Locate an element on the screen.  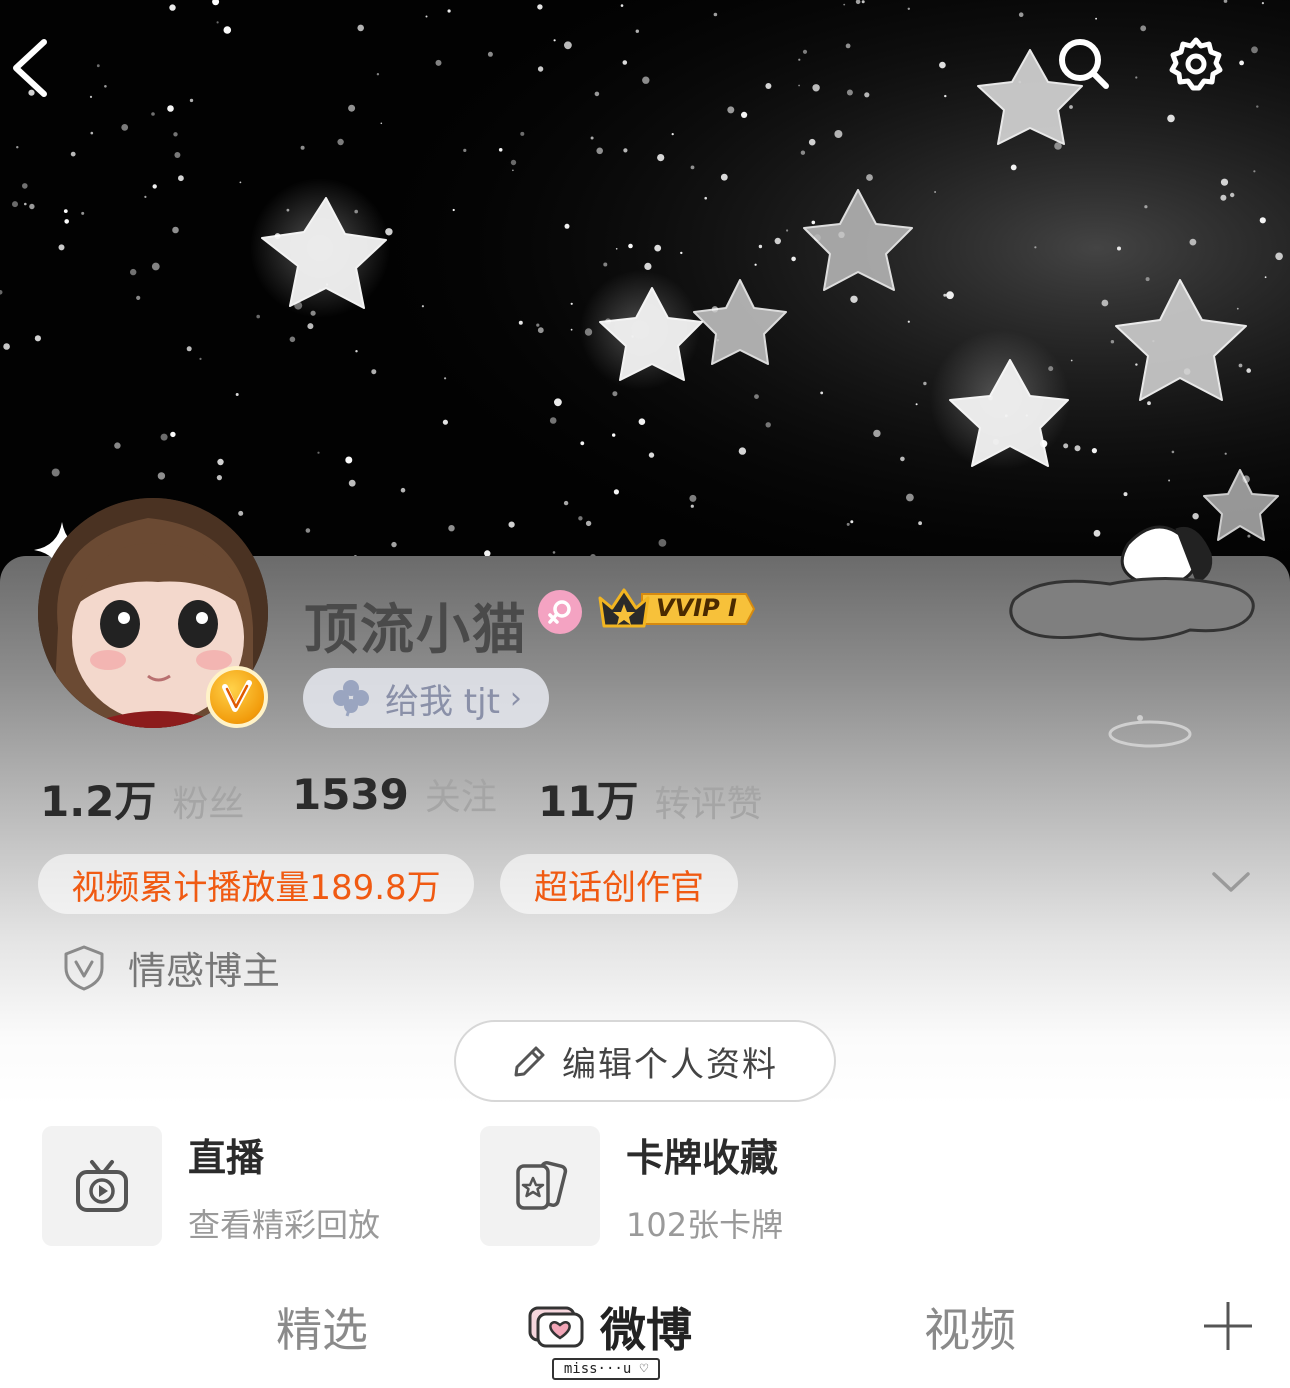
search-button is located at coordinates (1101, 81).